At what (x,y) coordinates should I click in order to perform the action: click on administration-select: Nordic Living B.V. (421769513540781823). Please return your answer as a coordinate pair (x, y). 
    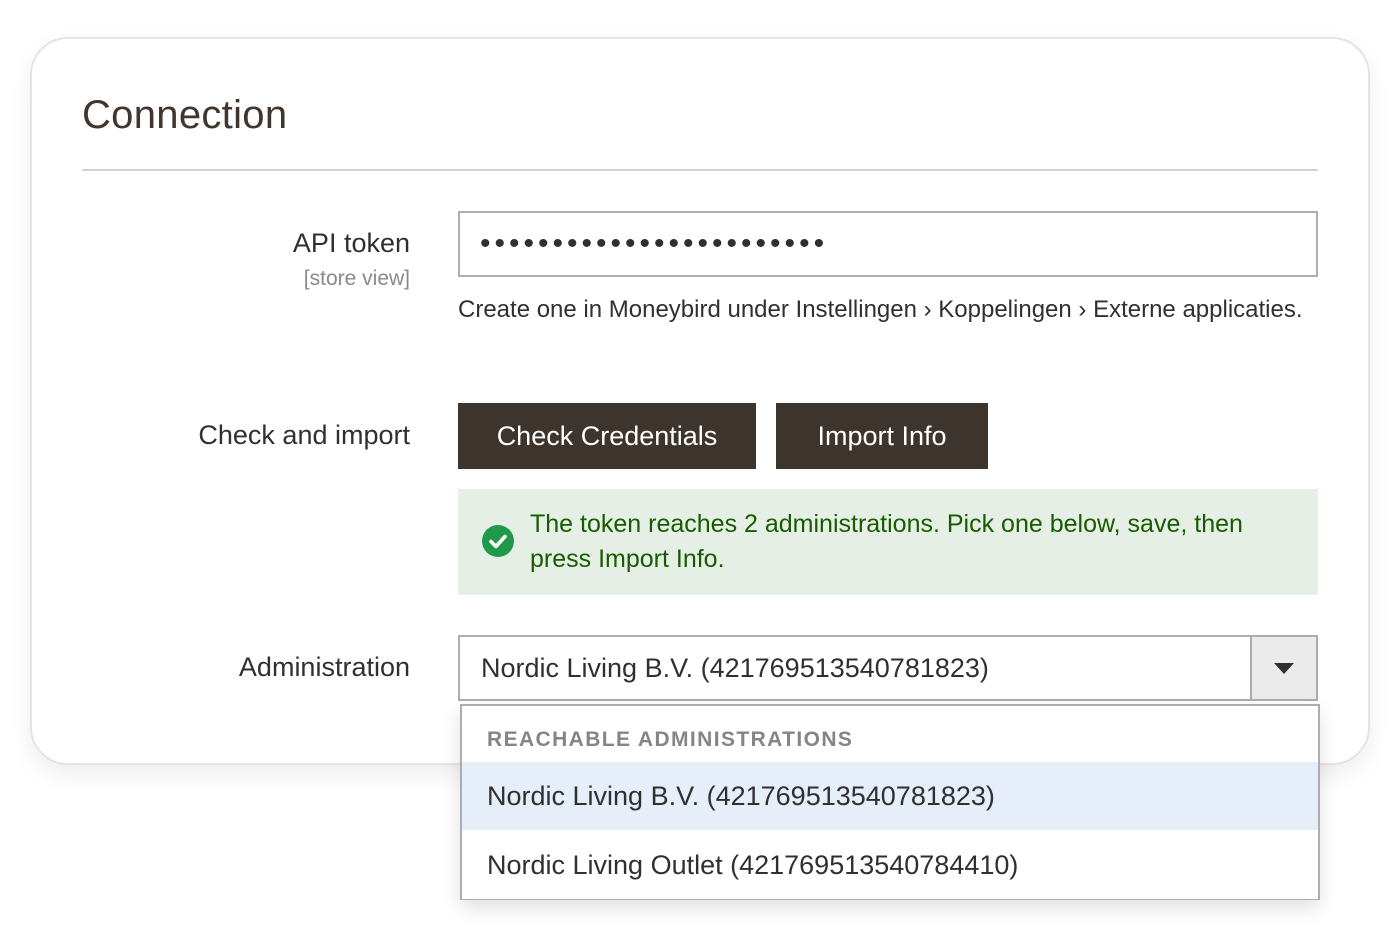
    Looking at the image, I should click on (888, 668).